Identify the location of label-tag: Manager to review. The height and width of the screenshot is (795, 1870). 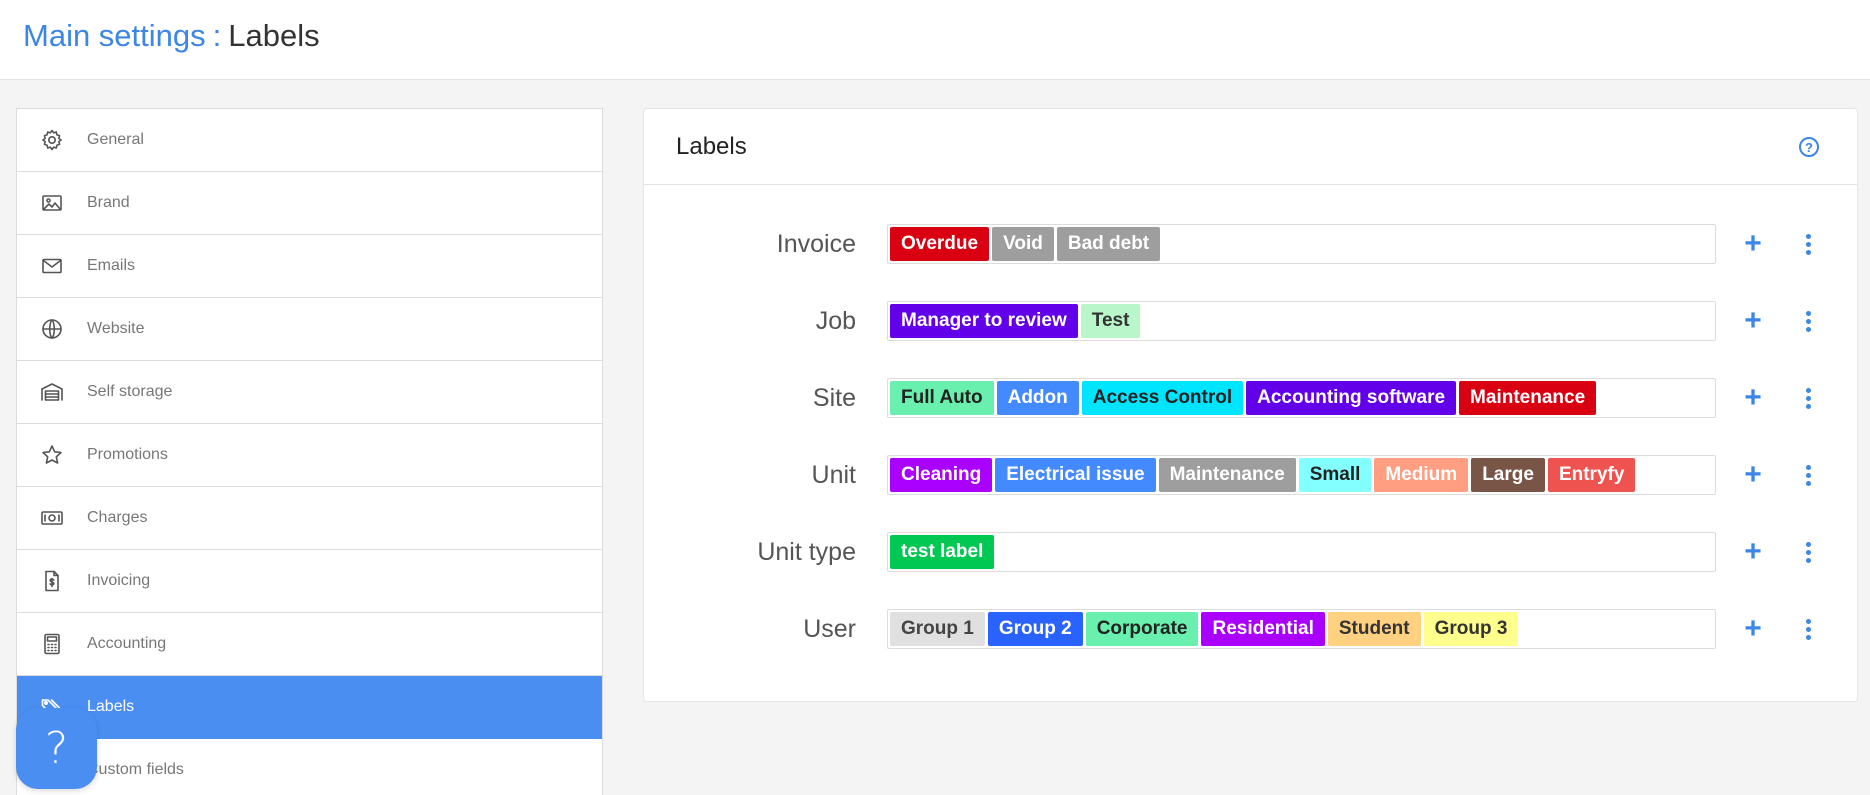
(984, 321).